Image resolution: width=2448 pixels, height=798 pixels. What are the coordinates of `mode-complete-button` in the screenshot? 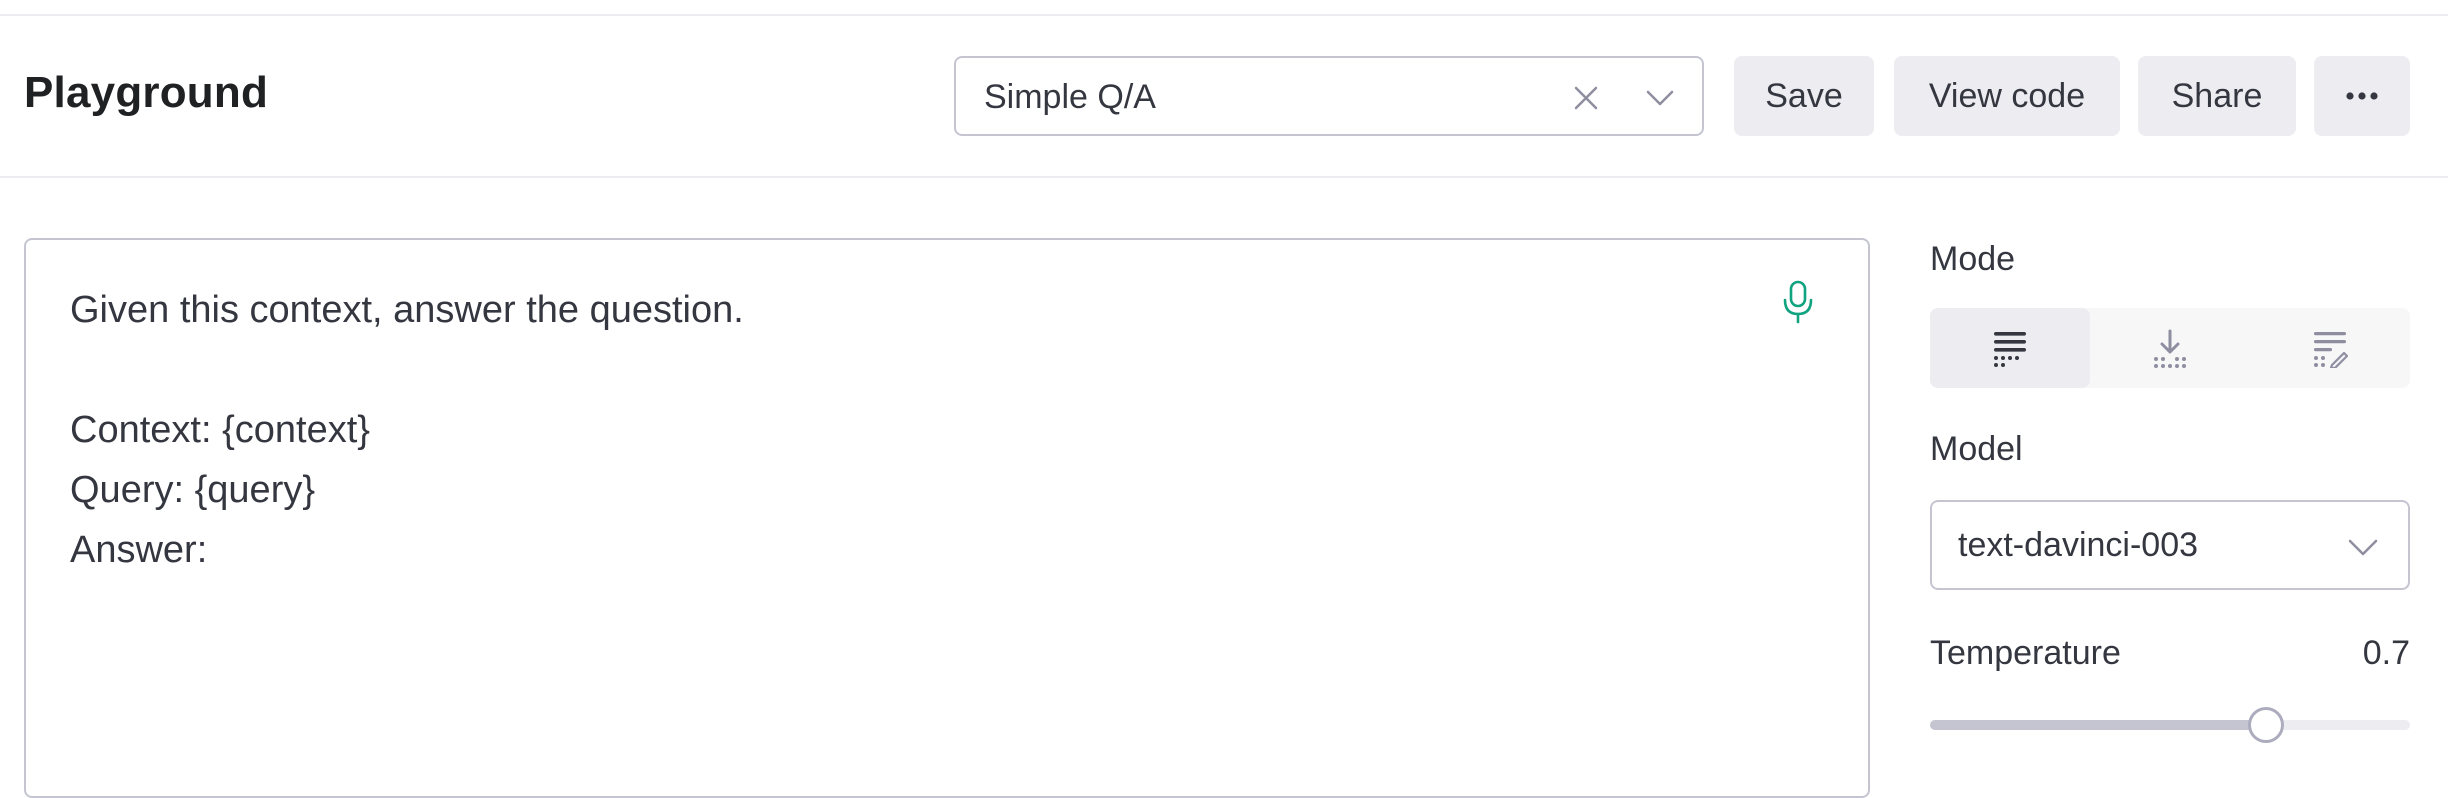 It's located at (2010, 348).